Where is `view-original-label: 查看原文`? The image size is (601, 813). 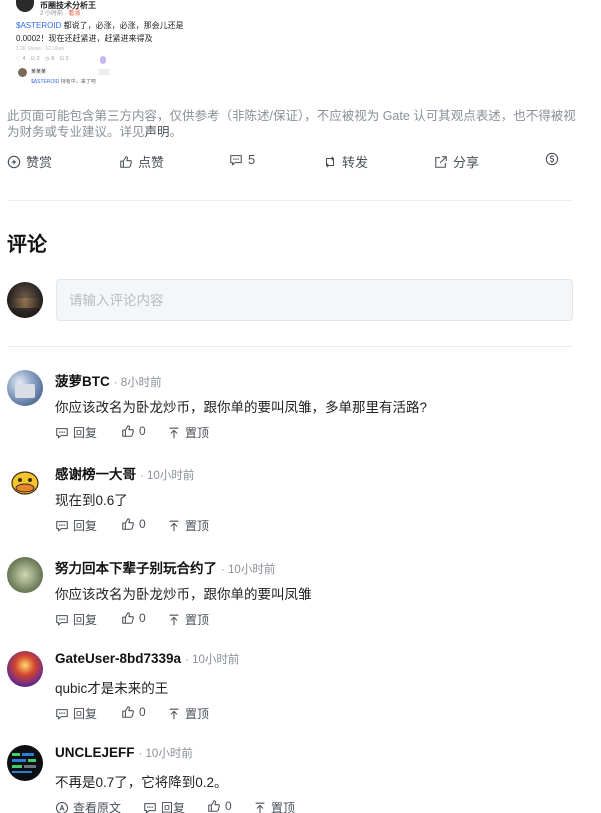
view-original-label: 查看原文 is located at coordinates (97, 807).